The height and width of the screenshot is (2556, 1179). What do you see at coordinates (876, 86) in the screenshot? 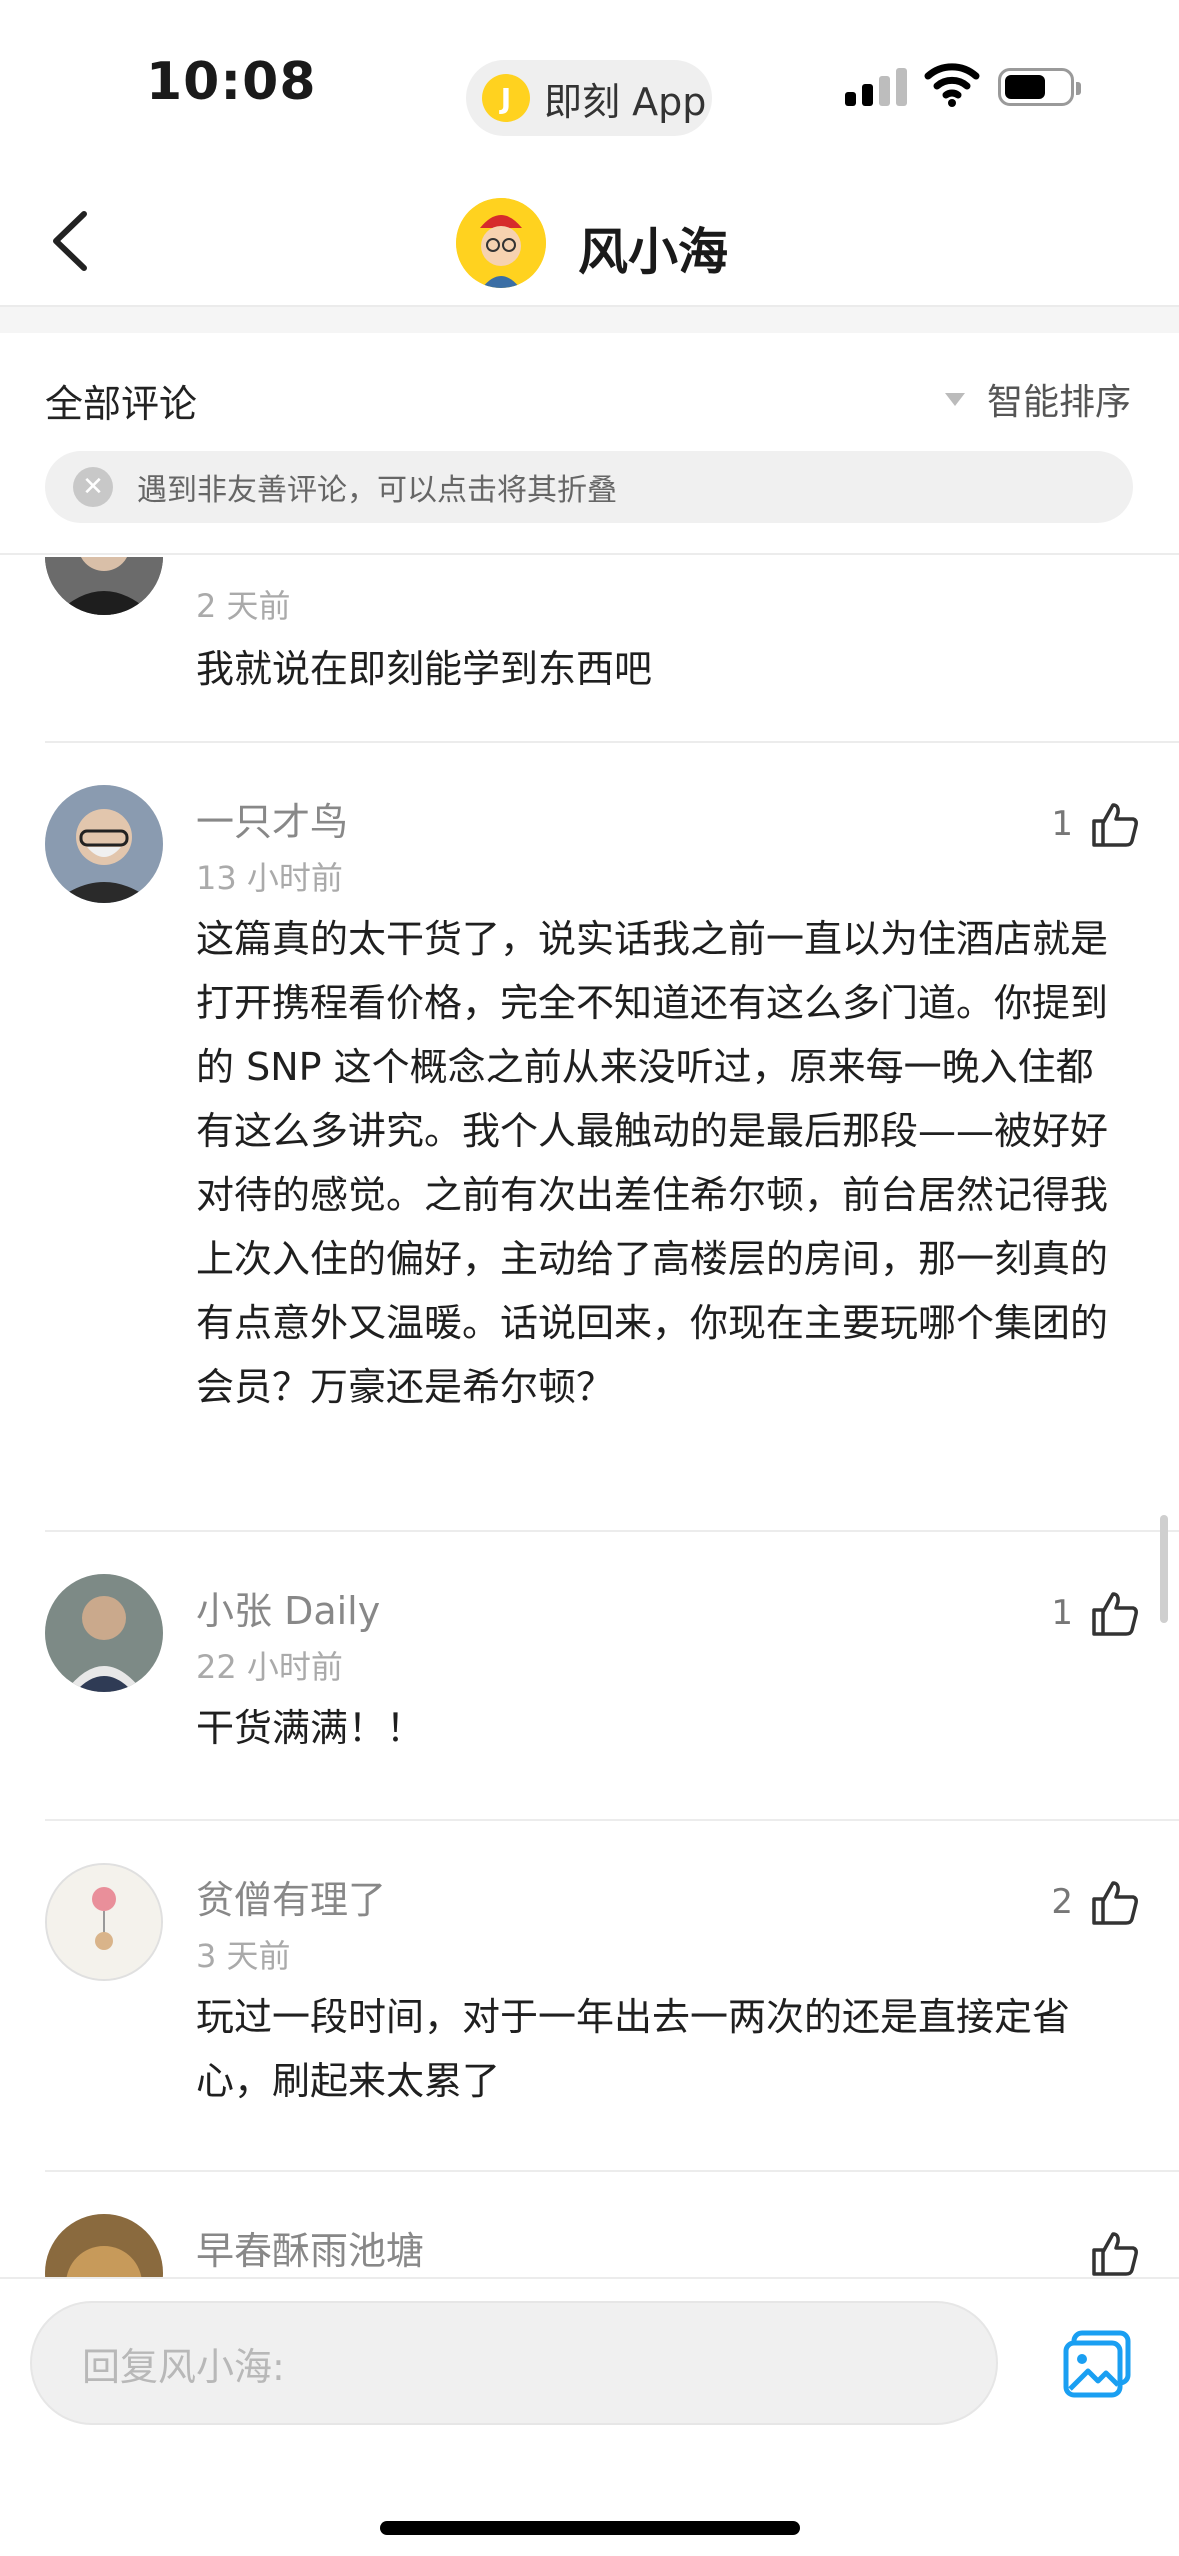
I see `cellular-signal-icon` at bounding box center [876, 86].